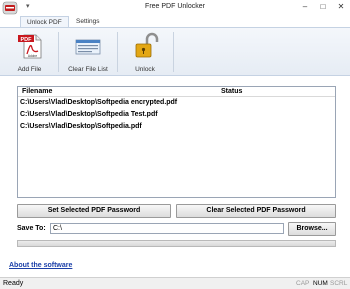 This screenshot has width=350, height=289. Describe the element at coordinates (26, 40) in the screenshot. I see `svg-text: PDF` at that location.